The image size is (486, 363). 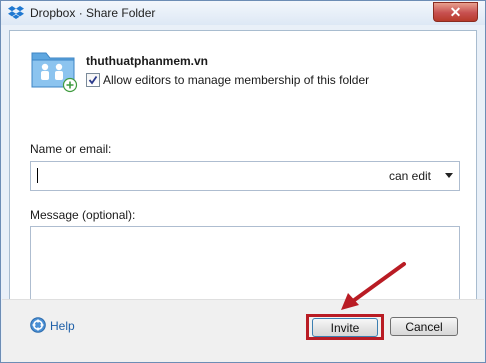 I want to click on name-or-email-label: Name or email:, so click(x=71, y=149).